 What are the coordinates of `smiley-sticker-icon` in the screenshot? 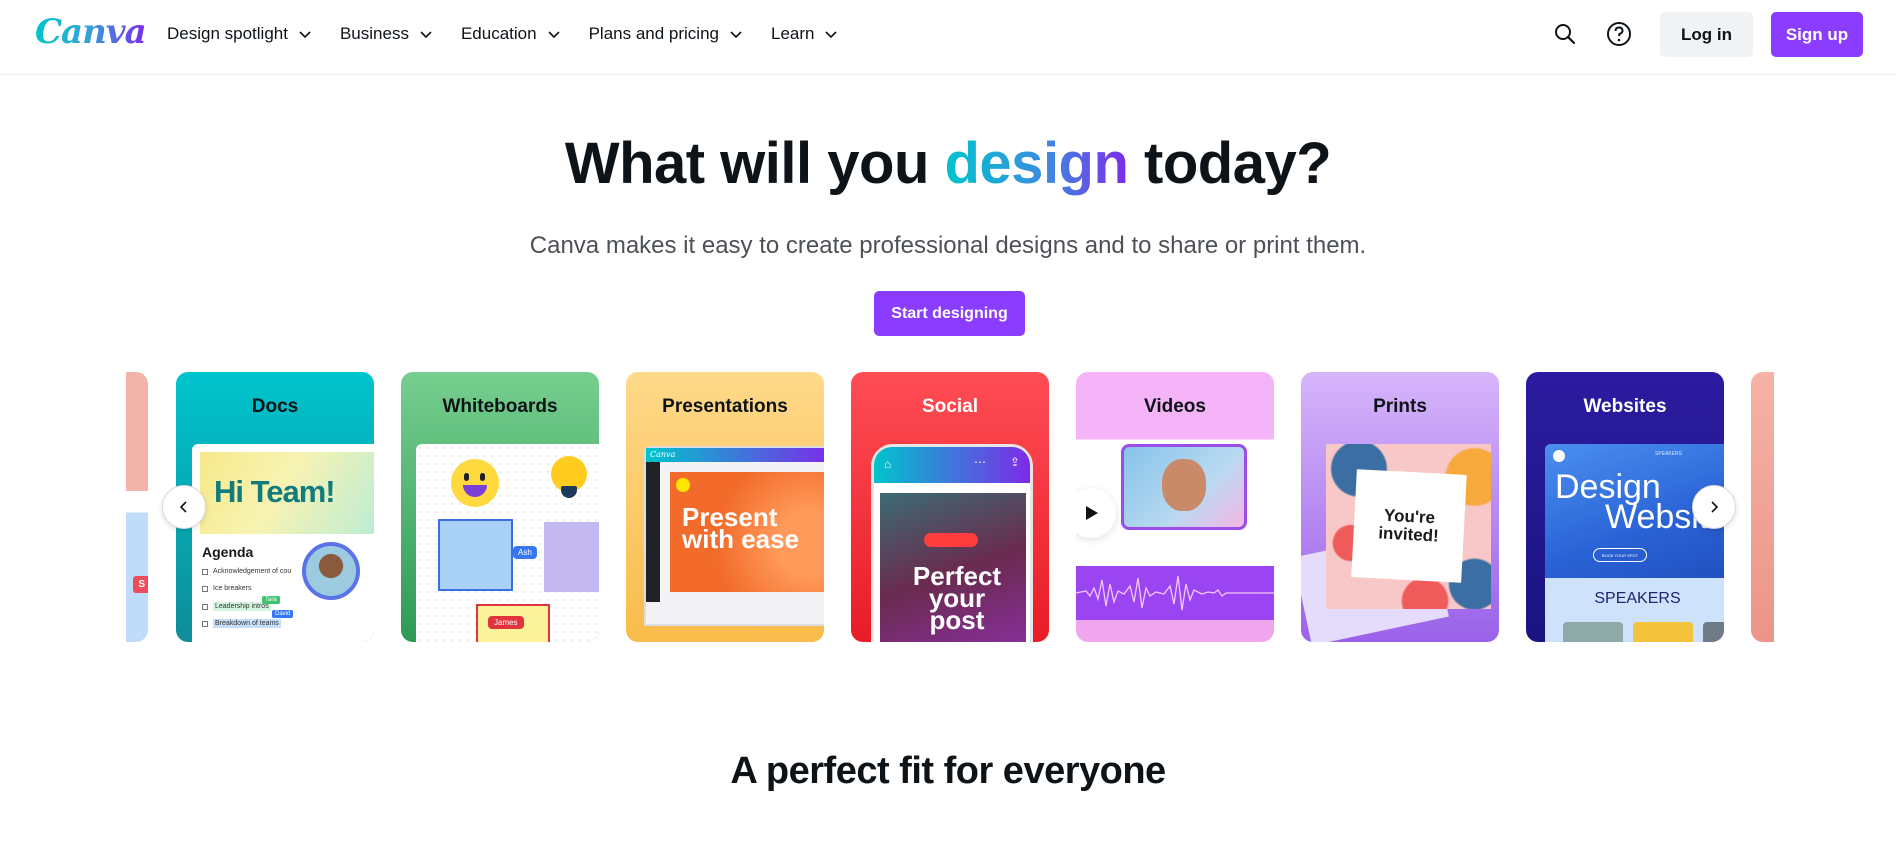 It's located at (475, 483).